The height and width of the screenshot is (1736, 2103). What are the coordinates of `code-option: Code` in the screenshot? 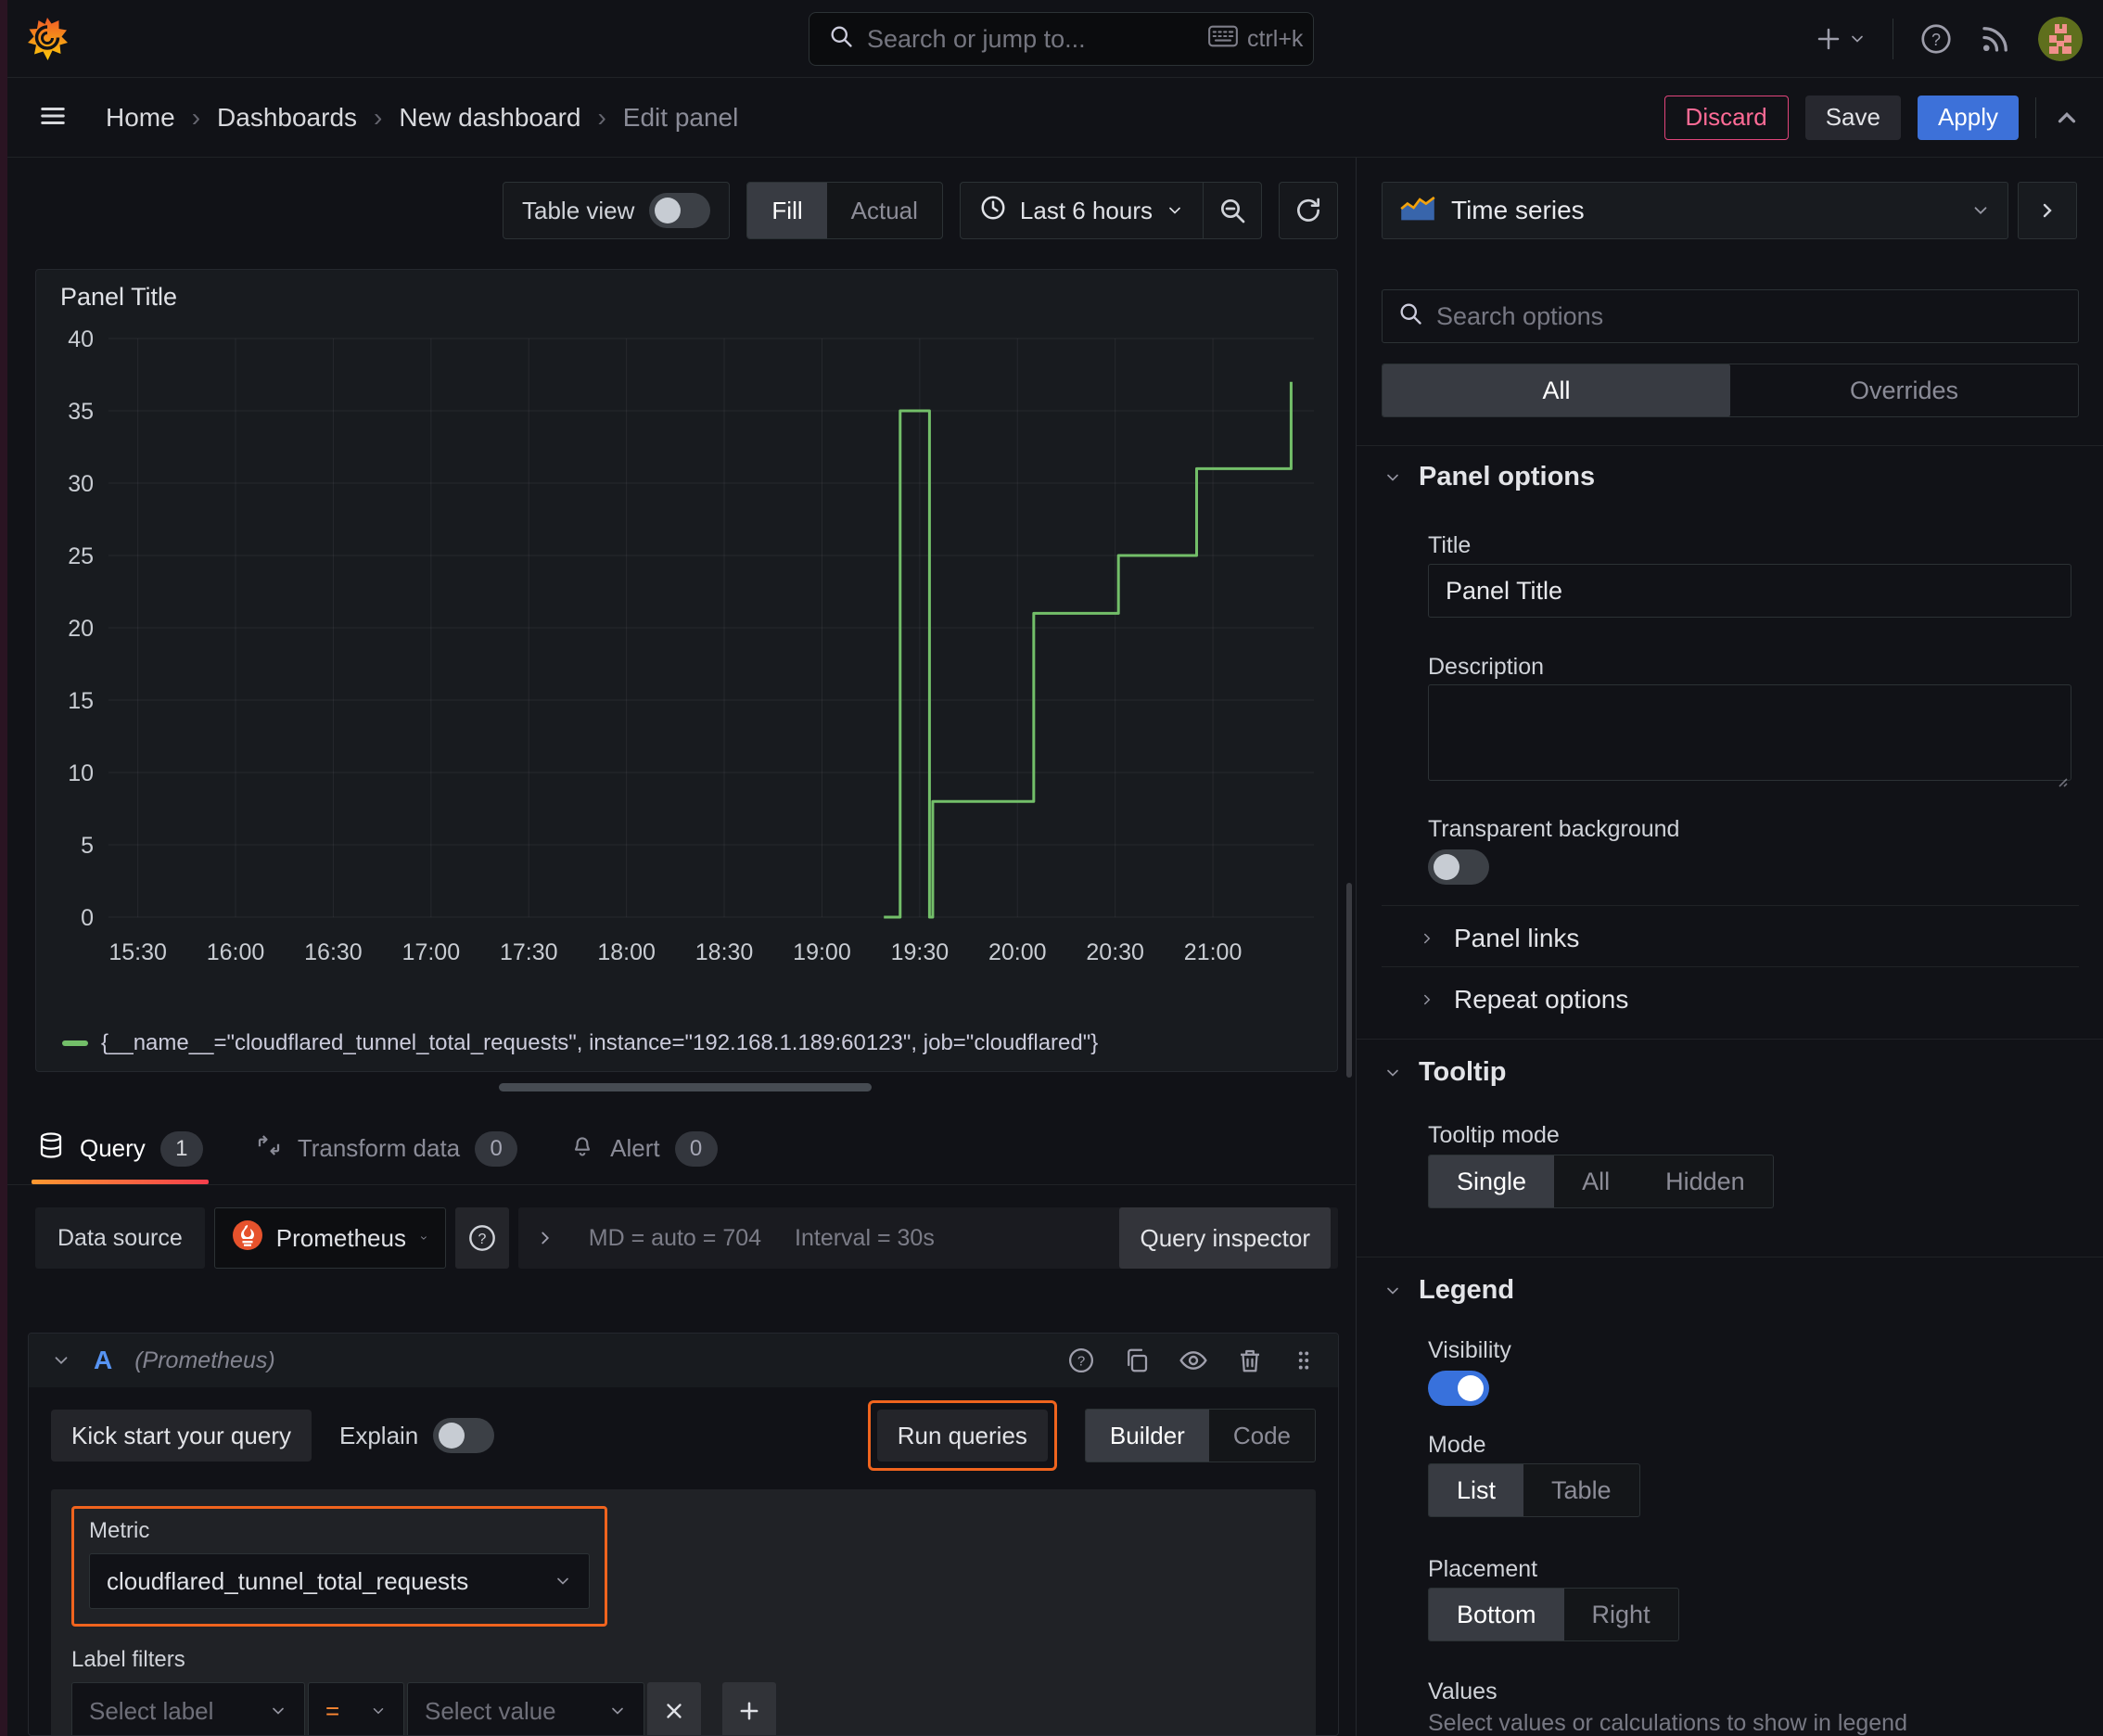 It's located at (1262, 1436).